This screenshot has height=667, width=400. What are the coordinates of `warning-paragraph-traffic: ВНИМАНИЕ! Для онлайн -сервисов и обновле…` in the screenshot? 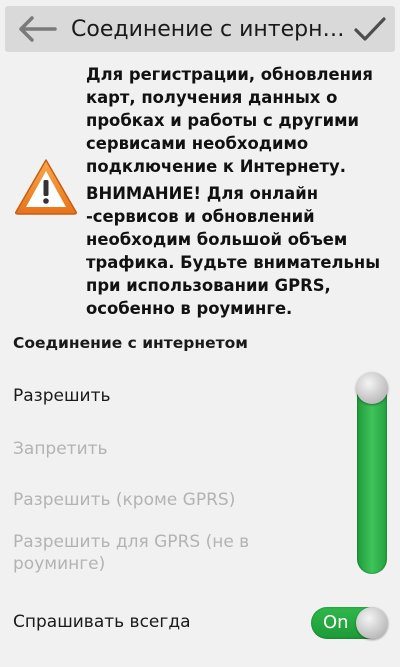 It's located at (233, 251).